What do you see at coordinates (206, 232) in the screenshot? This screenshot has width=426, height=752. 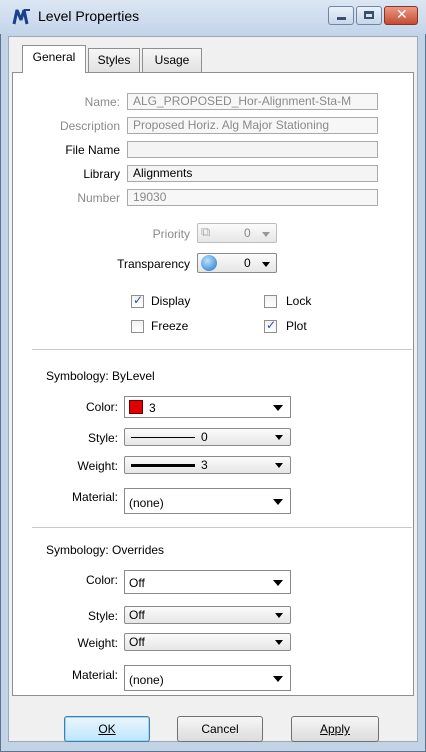 I see `priority-layers-icon: ⧉` at bounding box center [206, 232].